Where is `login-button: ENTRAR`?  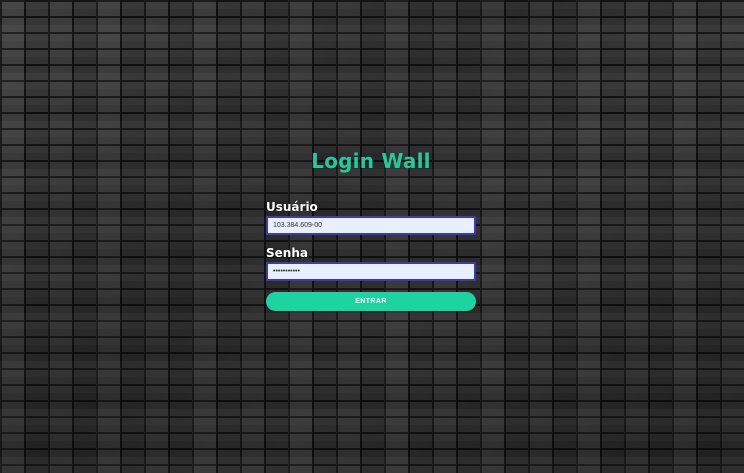
login-button: ENTRAR is located at coordinates (371, 301).